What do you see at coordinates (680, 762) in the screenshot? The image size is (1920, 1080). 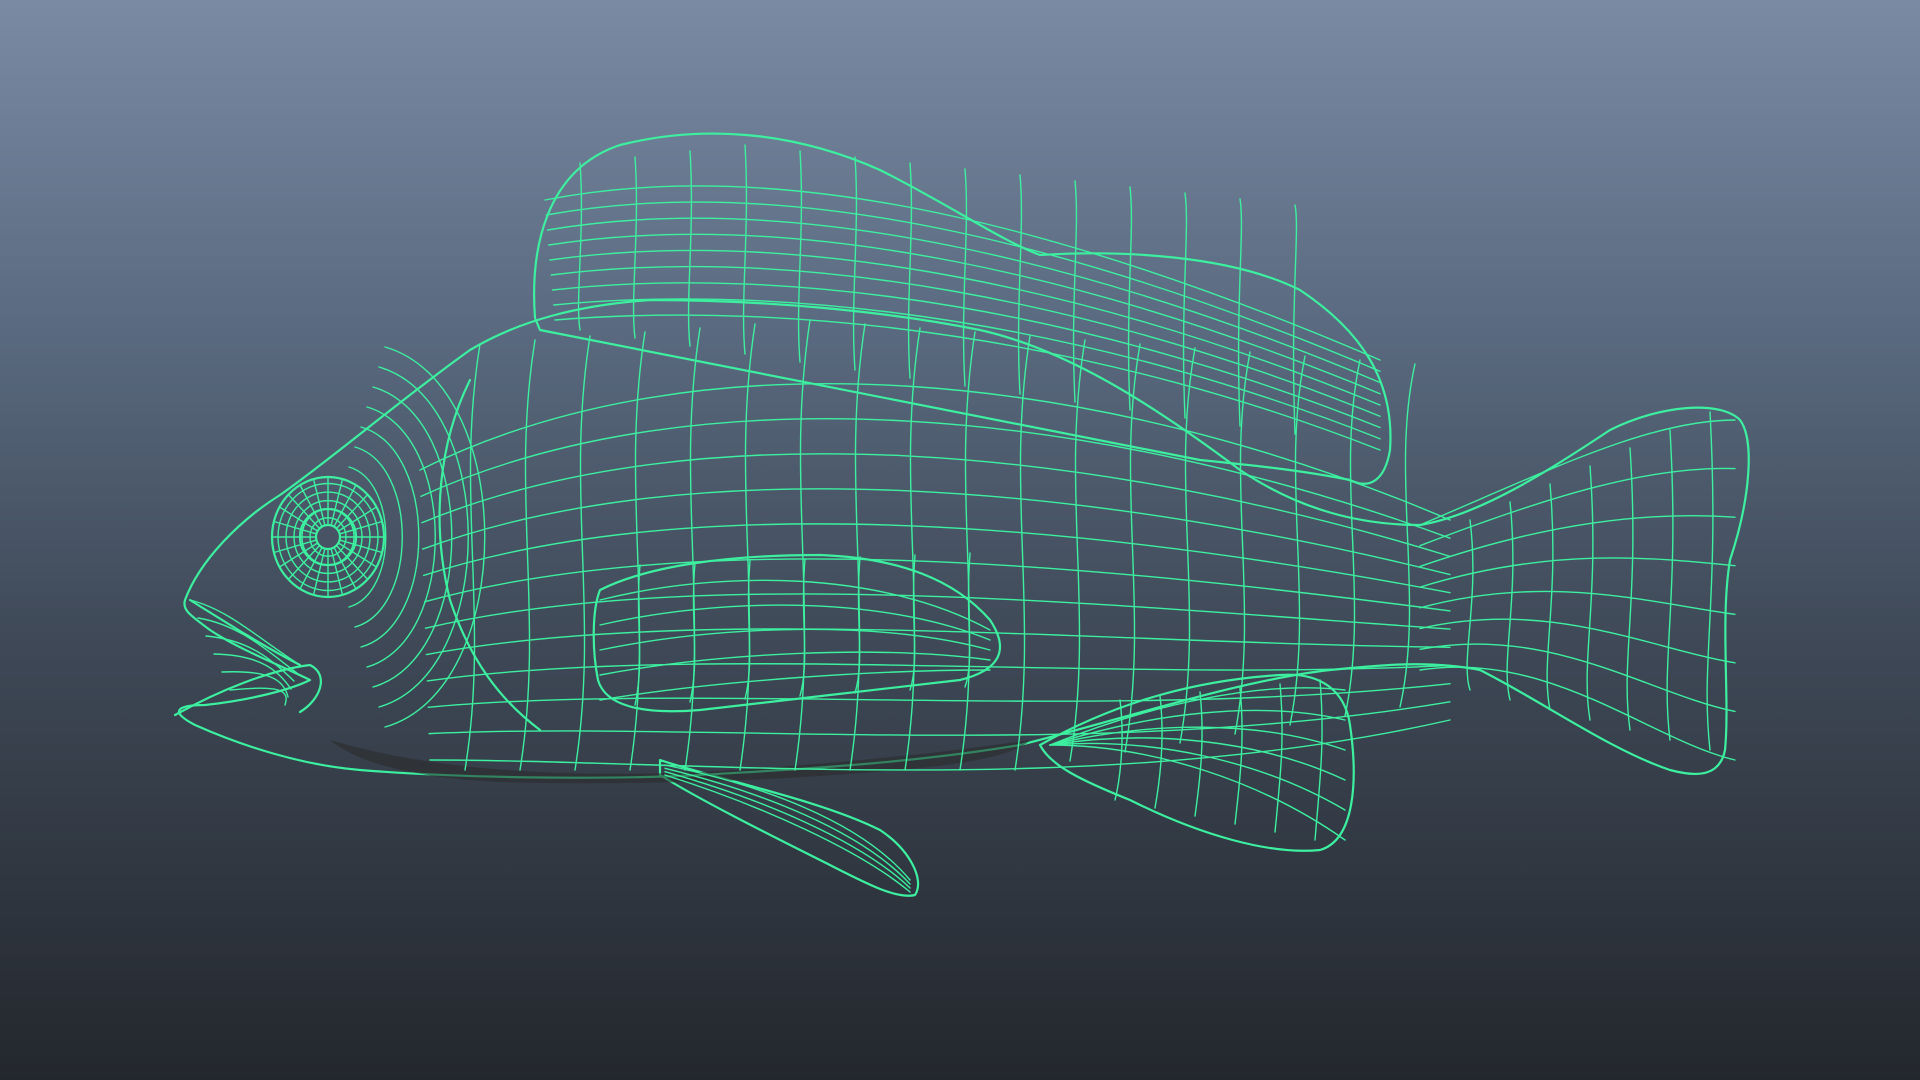 I see `belly-shadow` at bounding box center [680, 762].